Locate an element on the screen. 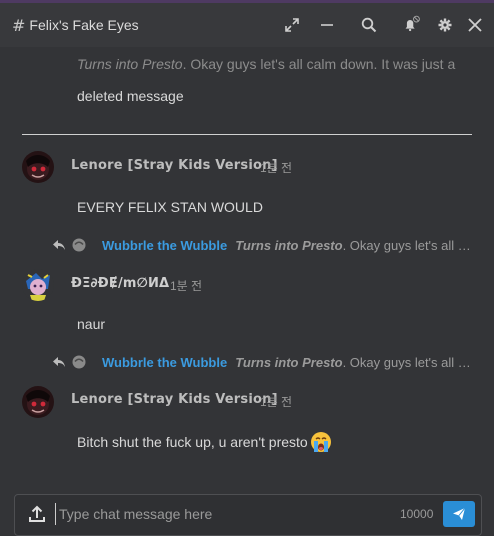  message-quote-label: Turns into Presto is located at coordinates (130, 64).